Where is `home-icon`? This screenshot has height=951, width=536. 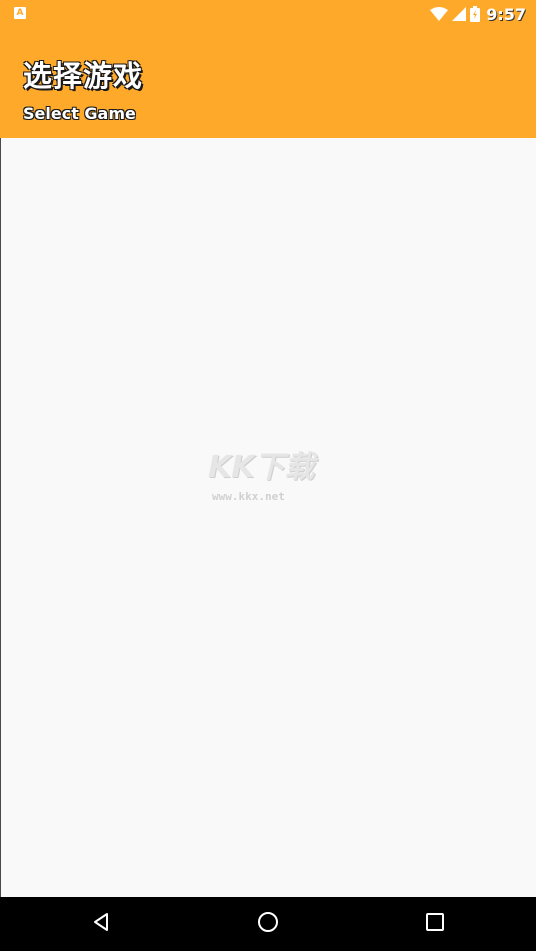
home-icon is located at coordinates (268, 924).